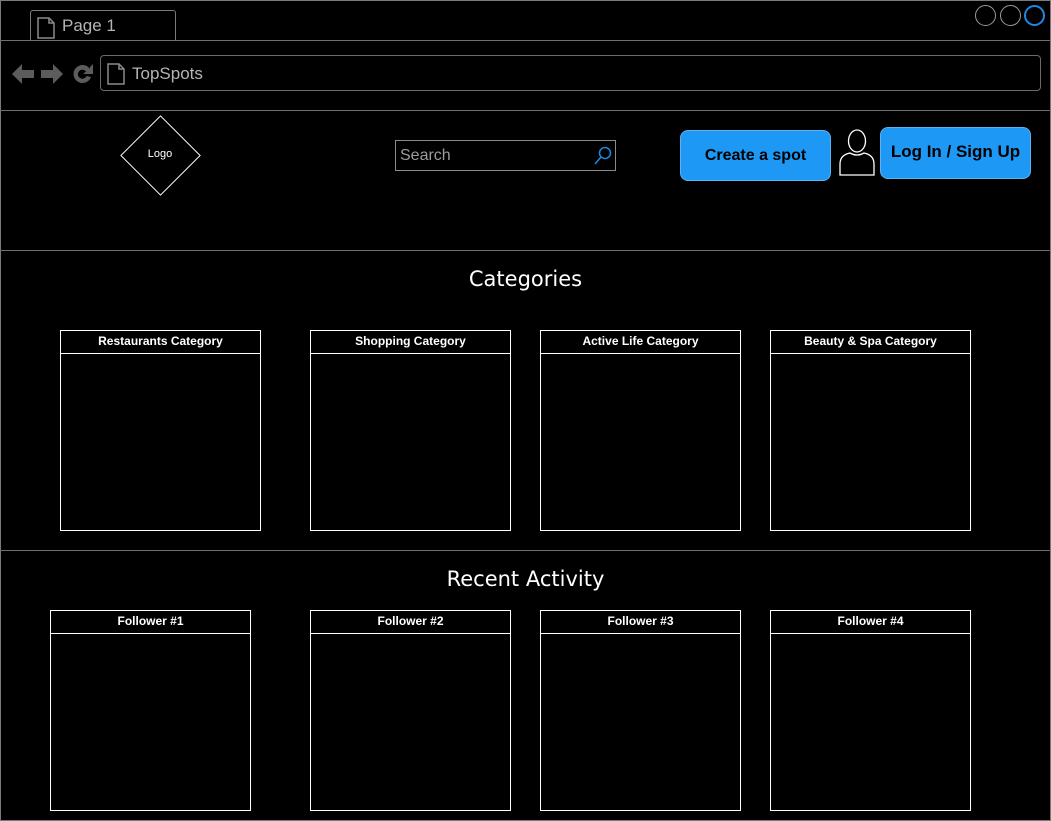 The width and height of the screenshot is (1051, 821). What do you see at coordinates (755, 155) in the screenshot?
I see `create-spot-button: Create a spot` at bounding box center [755, 155].